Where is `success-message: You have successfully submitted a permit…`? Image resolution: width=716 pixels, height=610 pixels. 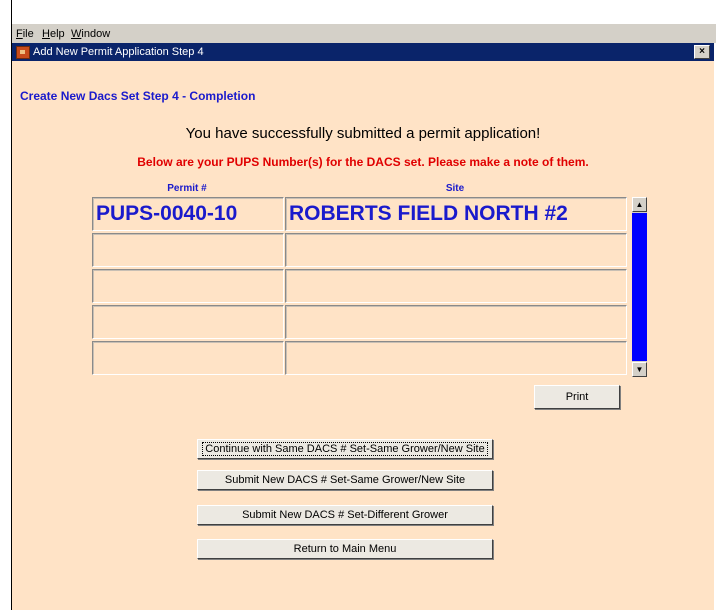
success-message: You have successfully submitted a permit… is located at coordinates (363, 133).